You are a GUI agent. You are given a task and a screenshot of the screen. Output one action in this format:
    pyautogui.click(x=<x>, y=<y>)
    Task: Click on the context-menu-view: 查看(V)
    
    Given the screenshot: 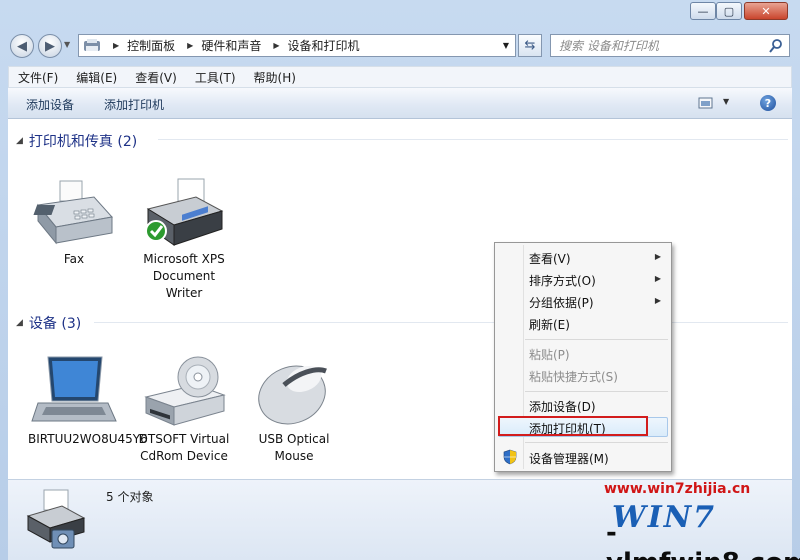 What is the action you would take?
    pyautogui.click(x=550, y=258)
    